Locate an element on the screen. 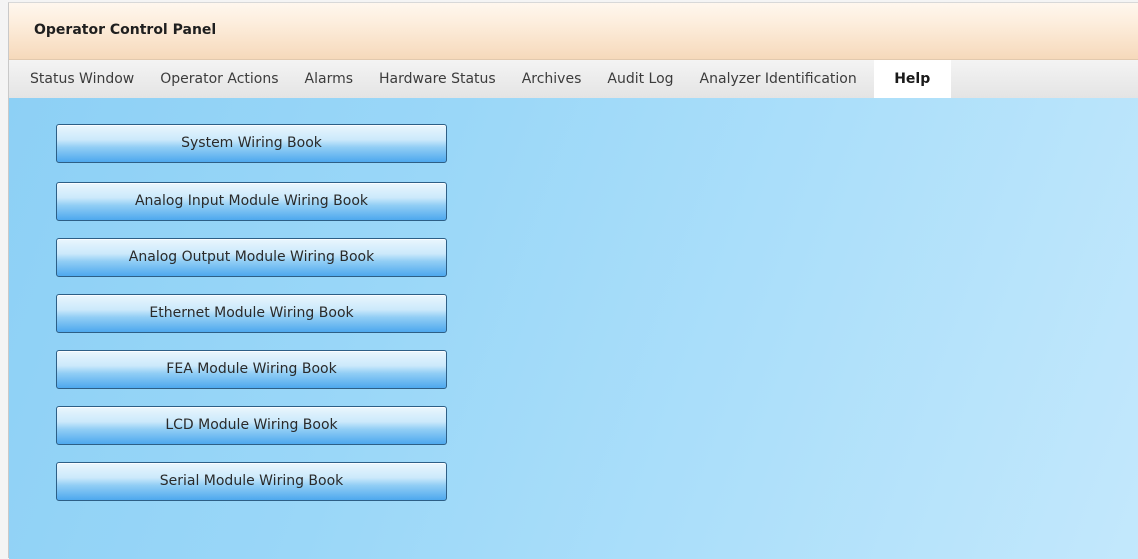 The image size is (1138, 559). tab-analyzer-identification: Analyzer Identification is located at coordinates (778, 79).